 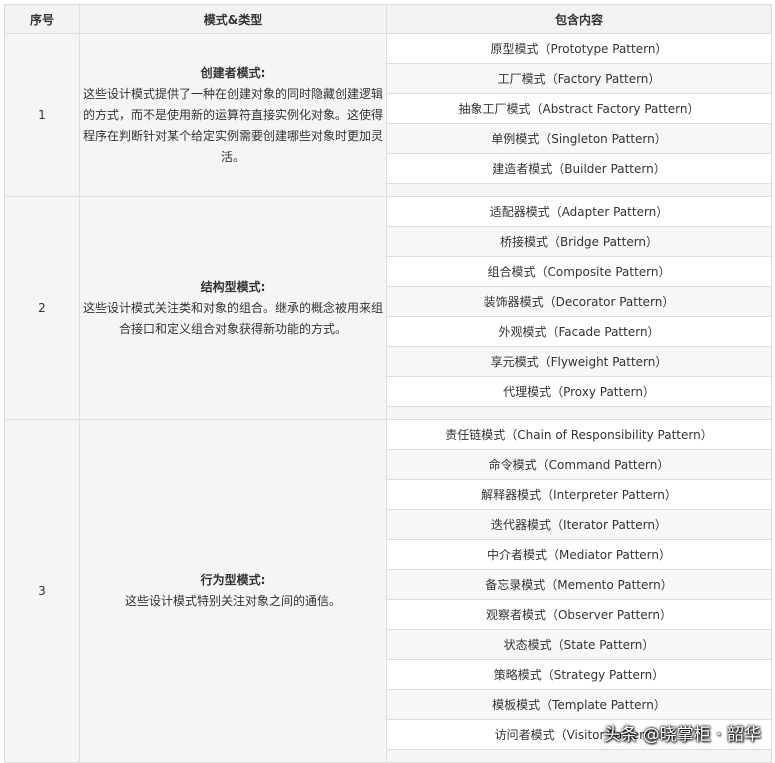 I want to click on pattern-item: 建造者模式（Builder Pattern）, so click(x=579, y=168).